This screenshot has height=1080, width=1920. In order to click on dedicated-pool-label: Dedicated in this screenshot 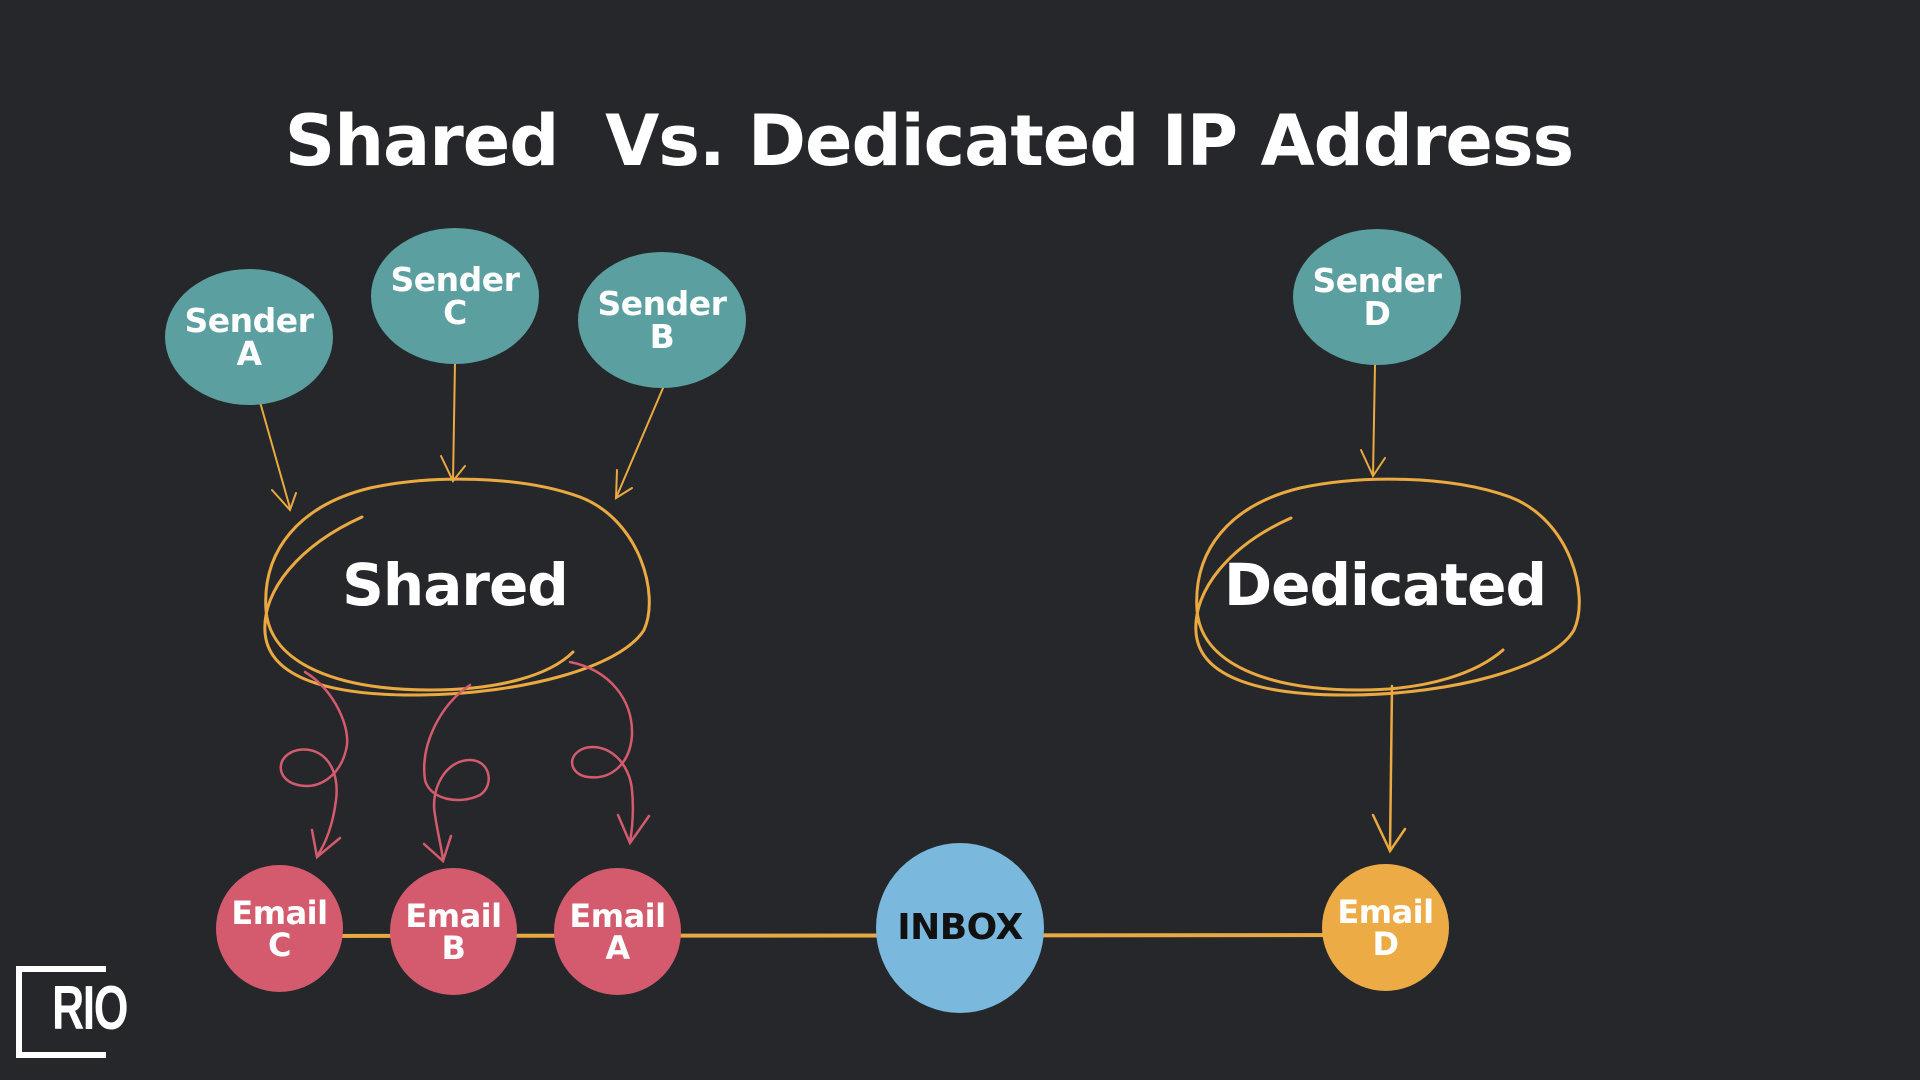, I will do `click(1385, 585)`.